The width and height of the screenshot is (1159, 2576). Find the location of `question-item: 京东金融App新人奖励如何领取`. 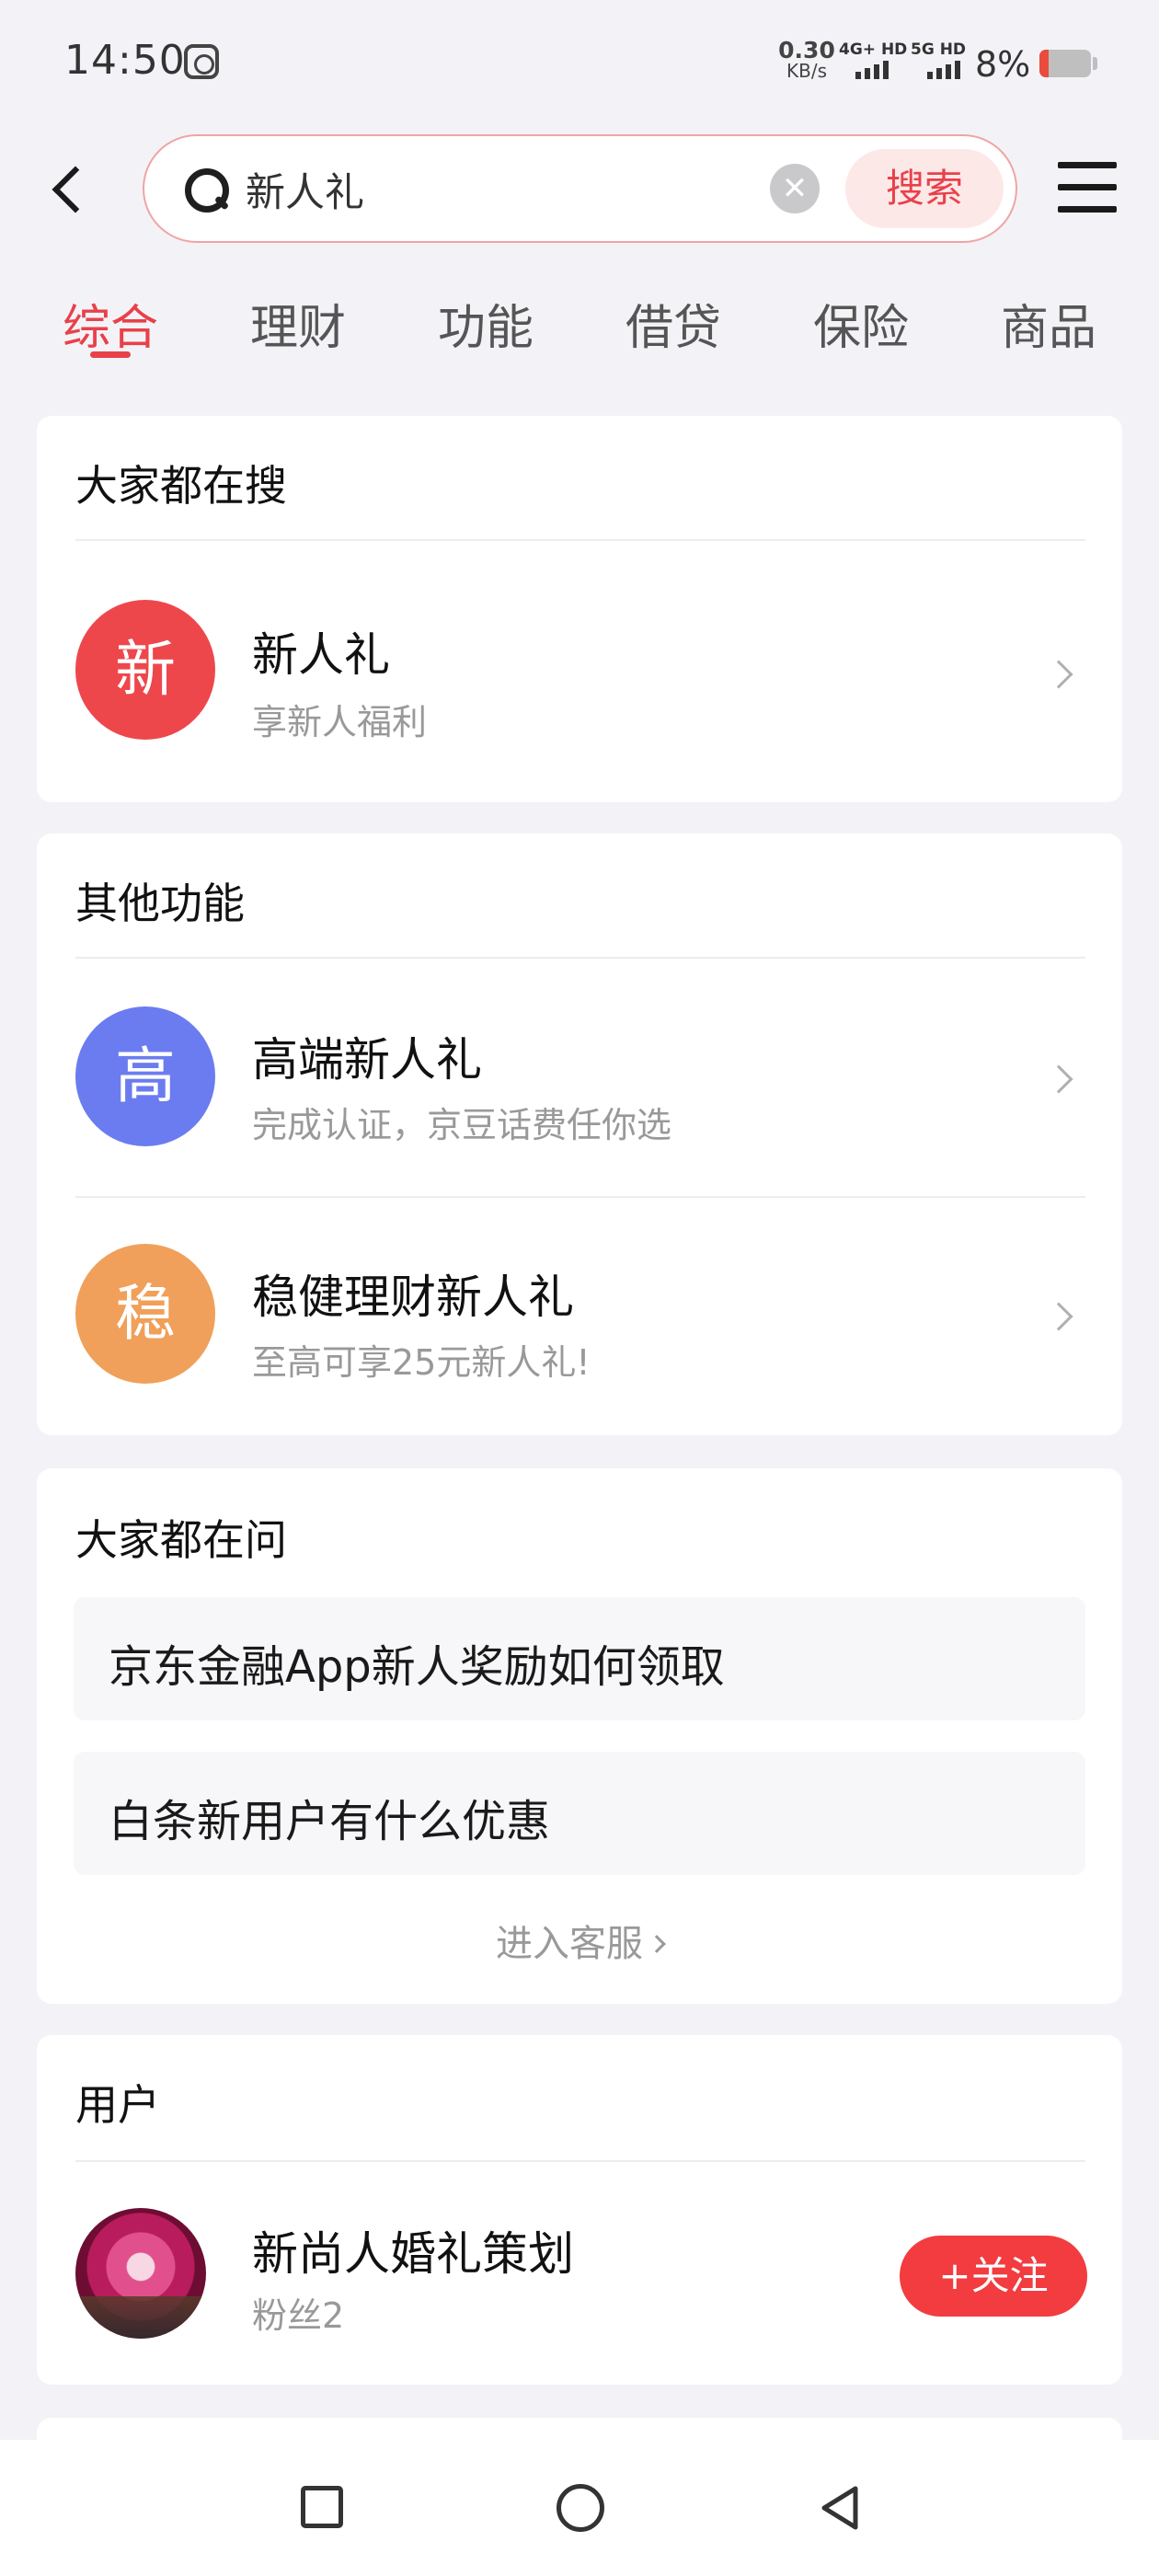

question-item: 京东金融App新人奖励如何领取 is located at coordinates (579, 1658).